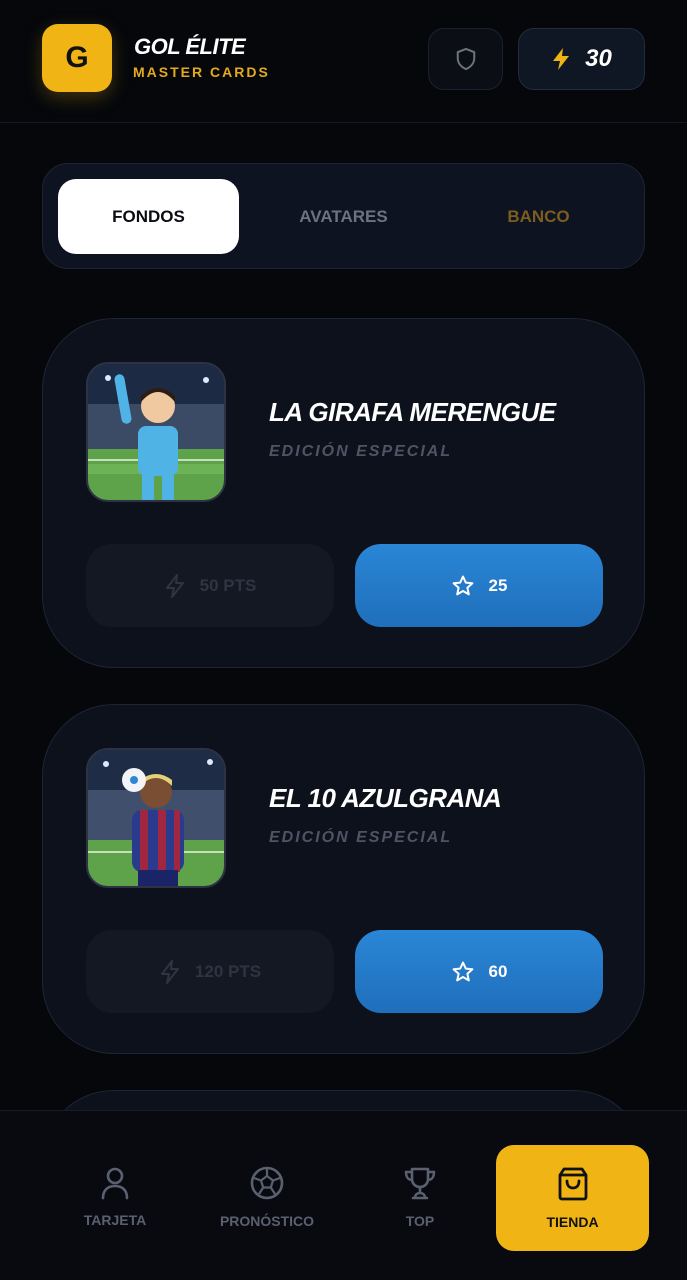  What do you see at coordinates (115, 1220) in the screenshot?
I see `nav-label: TARJETA` at bounding box center [115, 1220].